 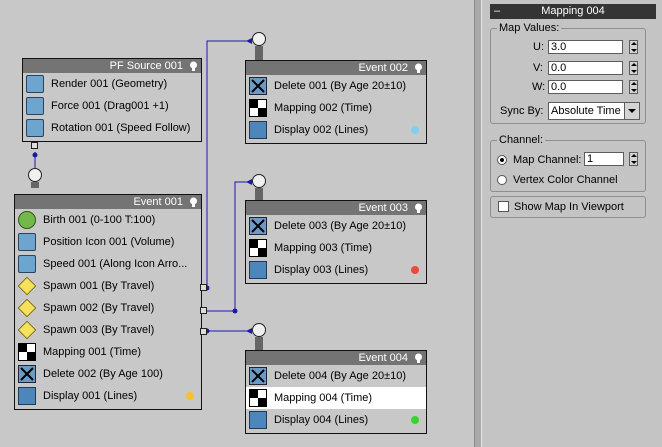 What do you see at coordinates (336, 358) in the screenshot?
I see `node-title: Event 004` at bounding box center [336, 358].